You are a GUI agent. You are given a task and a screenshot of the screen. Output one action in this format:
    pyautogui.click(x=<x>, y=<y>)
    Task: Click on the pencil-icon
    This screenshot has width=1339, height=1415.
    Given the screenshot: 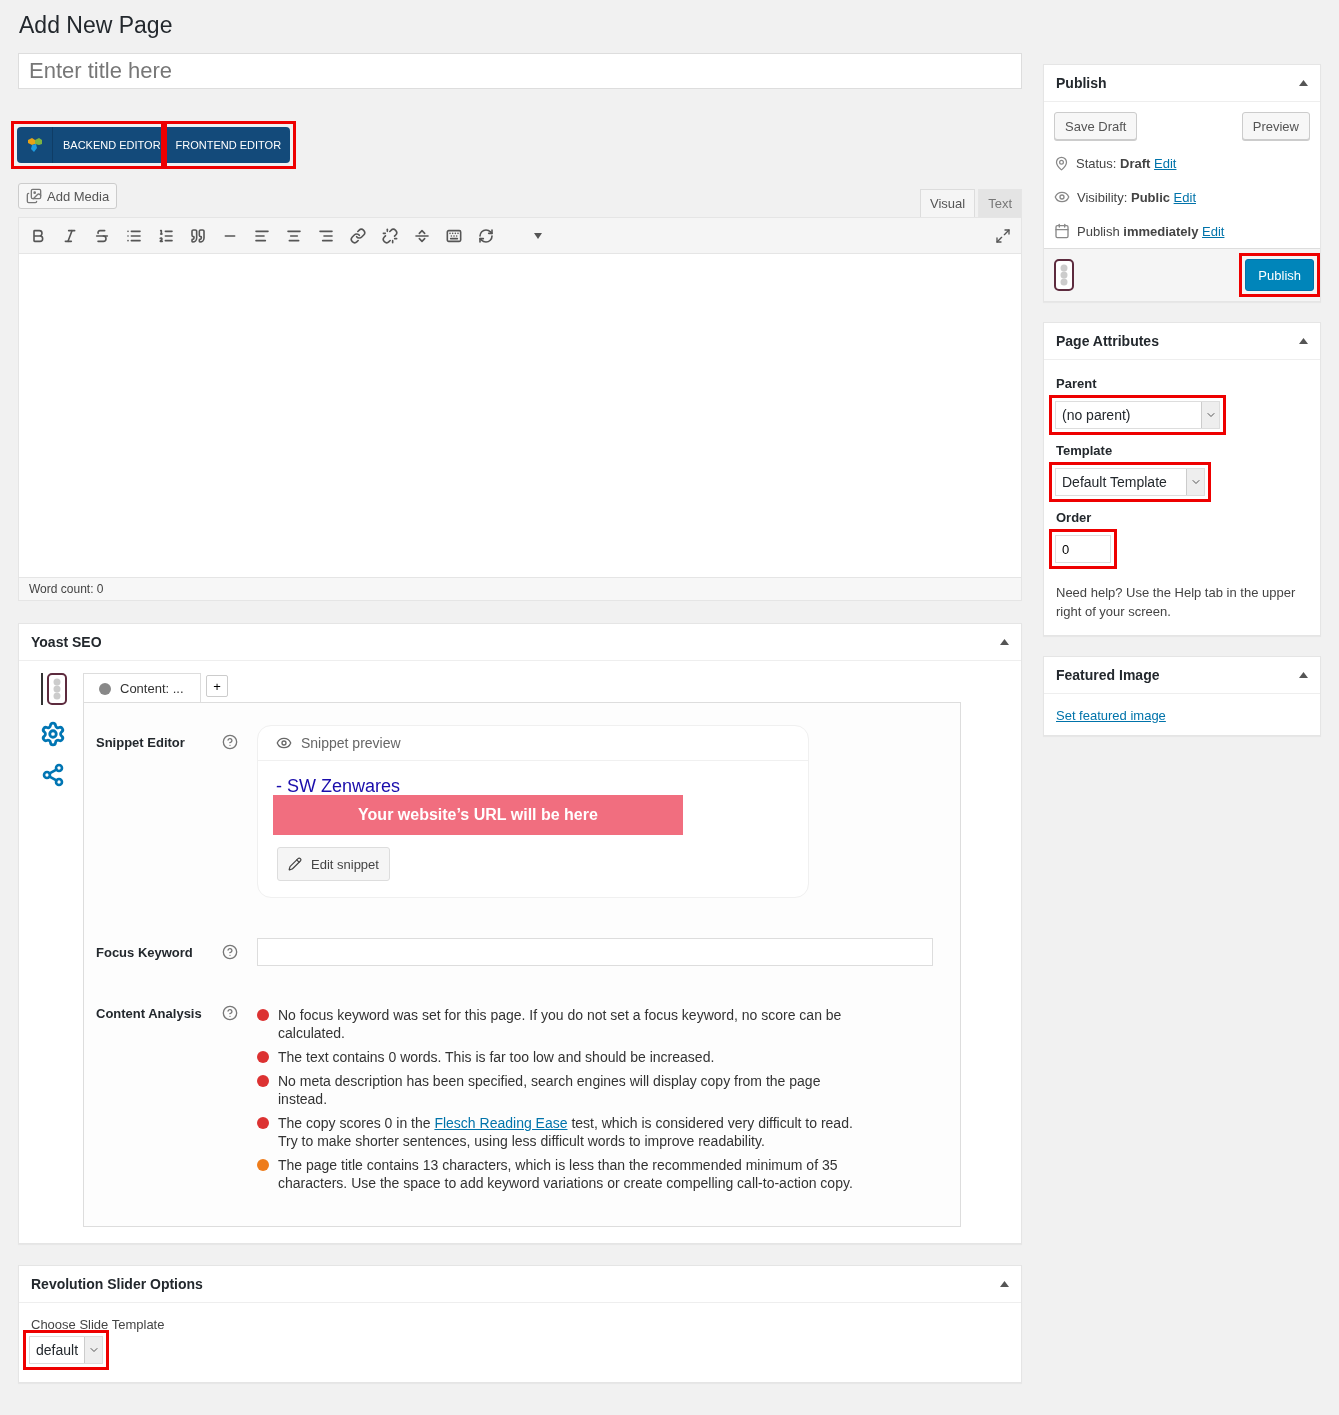 What is the action you would take?
    pyautogui.click(x=295, y=864)
    